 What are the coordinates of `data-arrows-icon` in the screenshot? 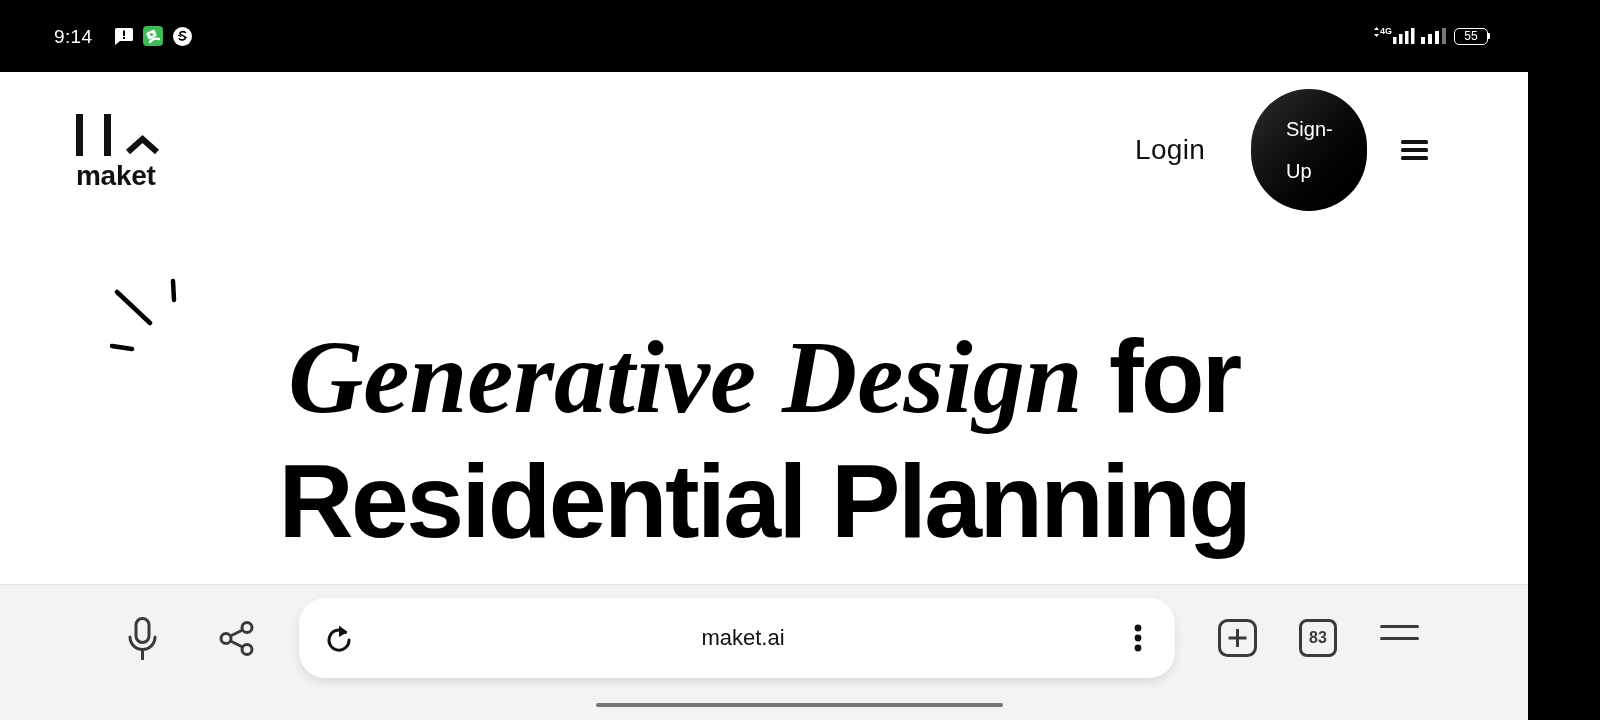 It's located at (1376, 32).